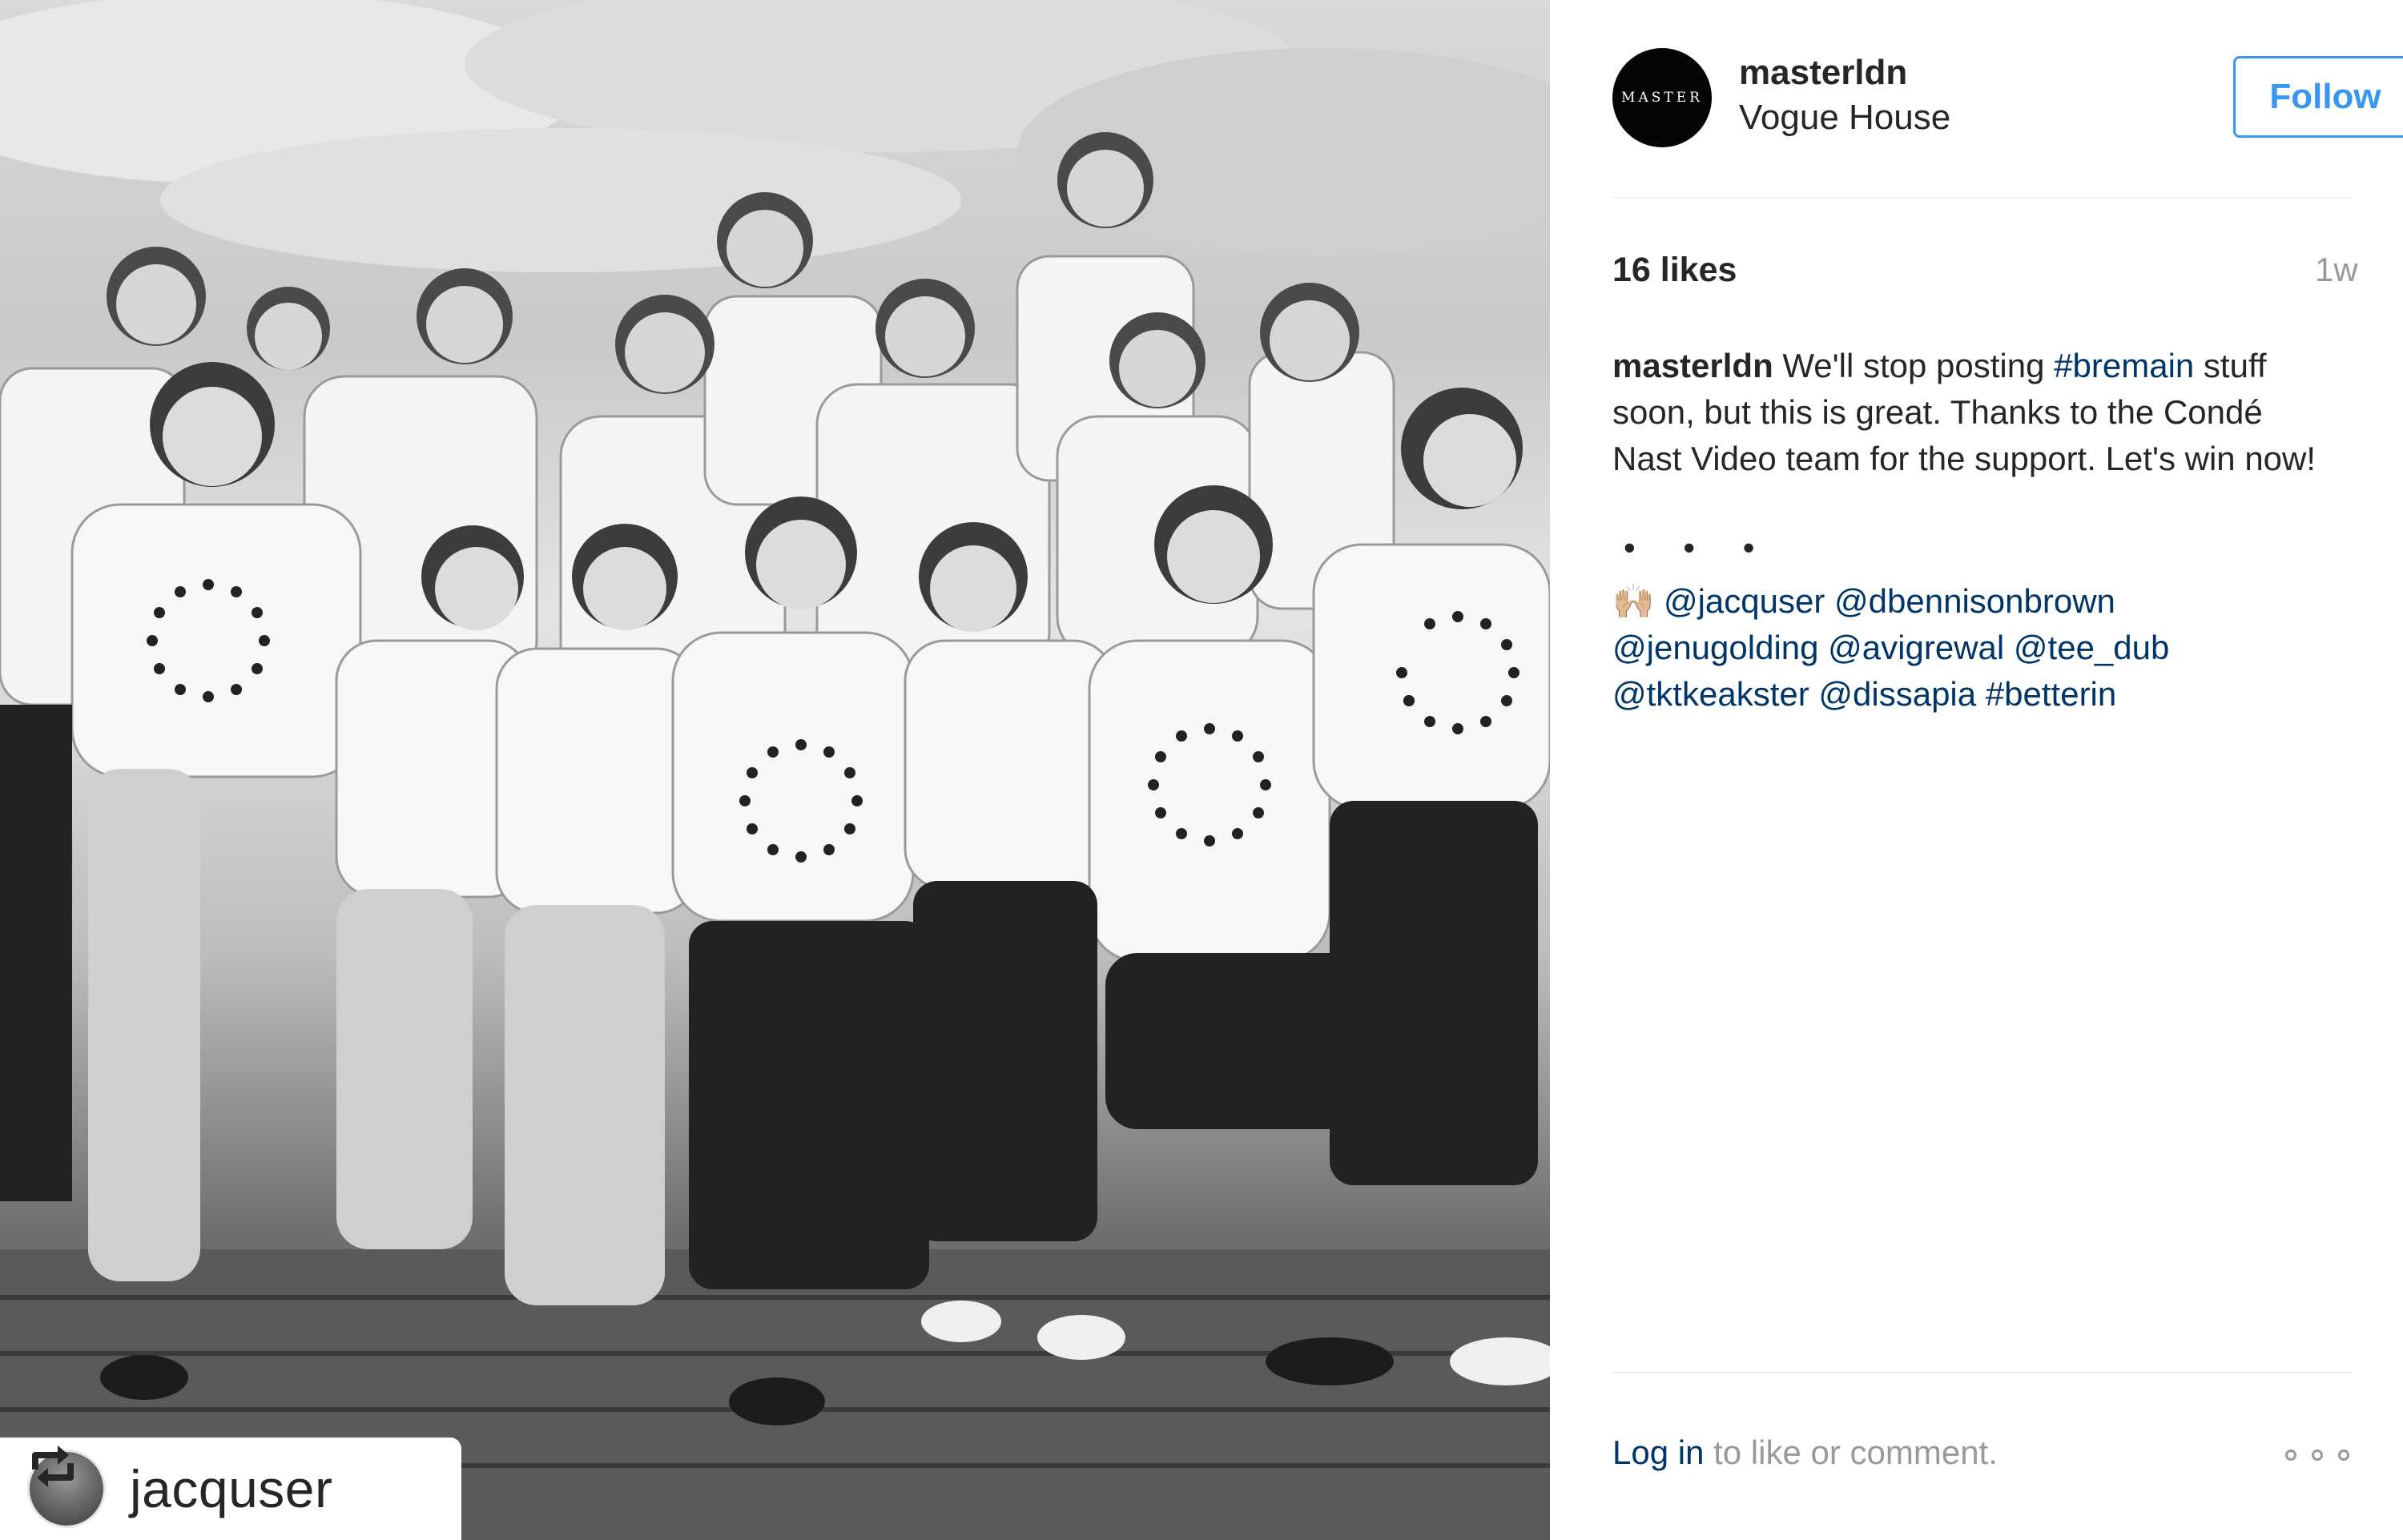  Describe the element at coordinates (1823, 73) in the screenshot. I see `profile-username: masterldn` at that location.